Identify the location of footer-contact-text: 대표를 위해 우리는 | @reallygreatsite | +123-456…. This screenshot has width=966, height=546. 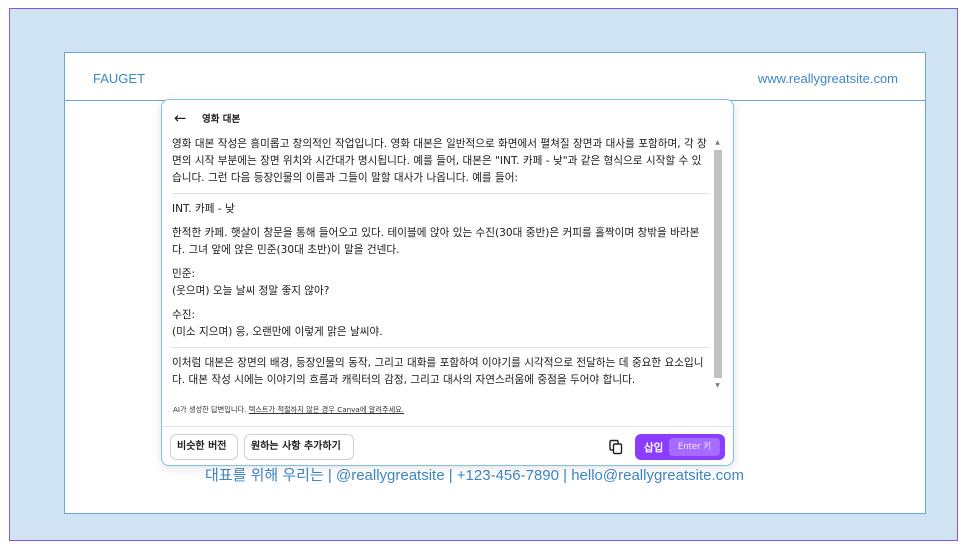
(475, 475).